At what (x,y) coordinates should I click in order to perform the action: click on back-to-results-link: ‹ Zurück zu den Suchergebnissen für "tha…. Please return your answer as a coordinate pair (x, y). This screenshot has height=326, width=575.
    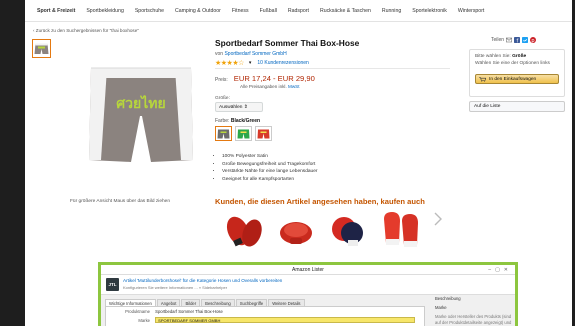
    Looking at the image, I should click on (86, 30).